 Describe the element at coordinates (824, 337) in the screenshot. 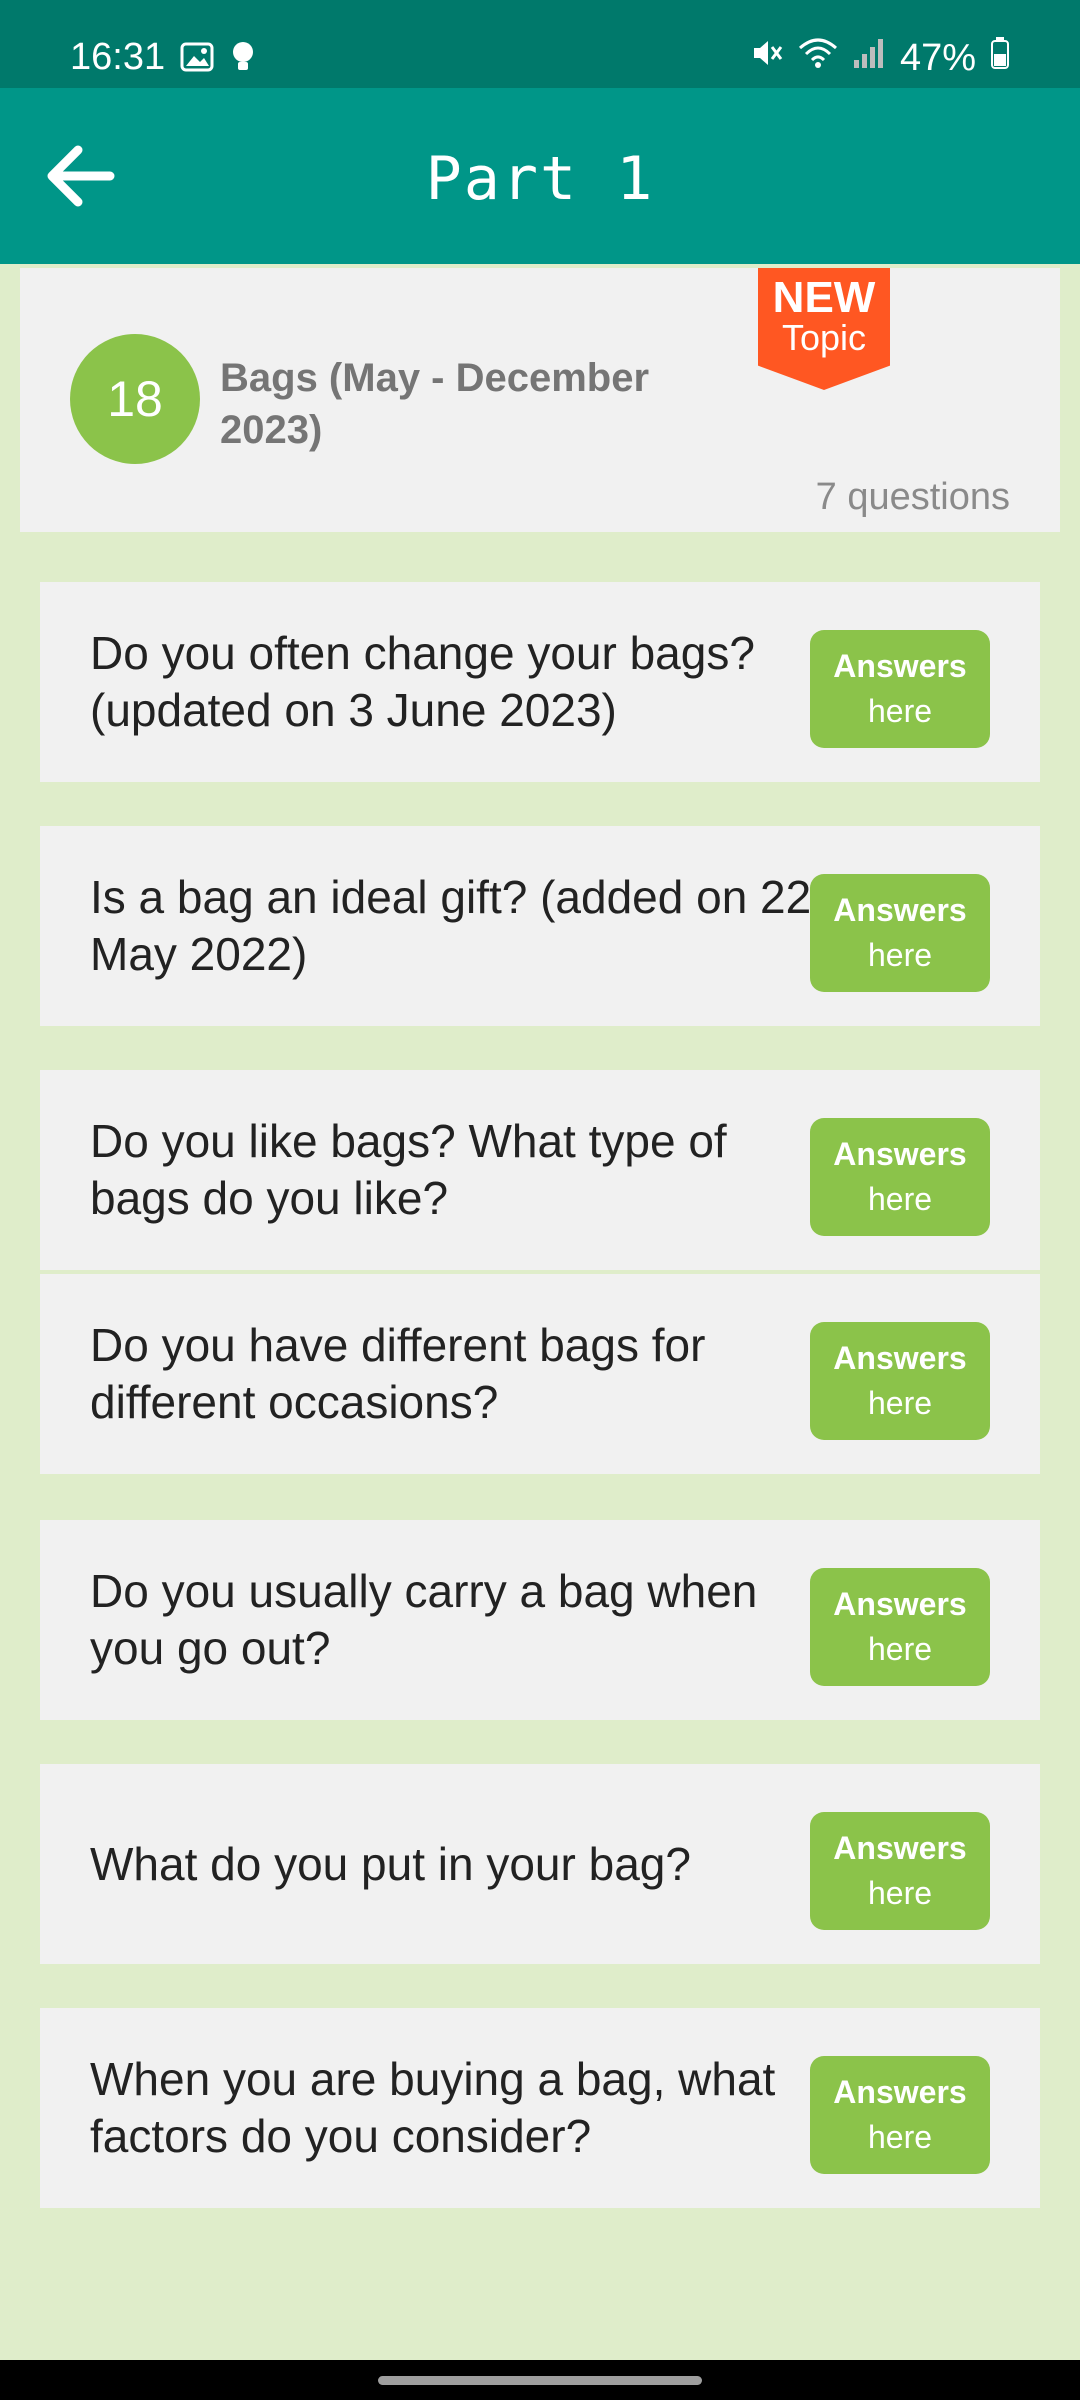

I see `new-badge-sublabel: Topic` at that location.